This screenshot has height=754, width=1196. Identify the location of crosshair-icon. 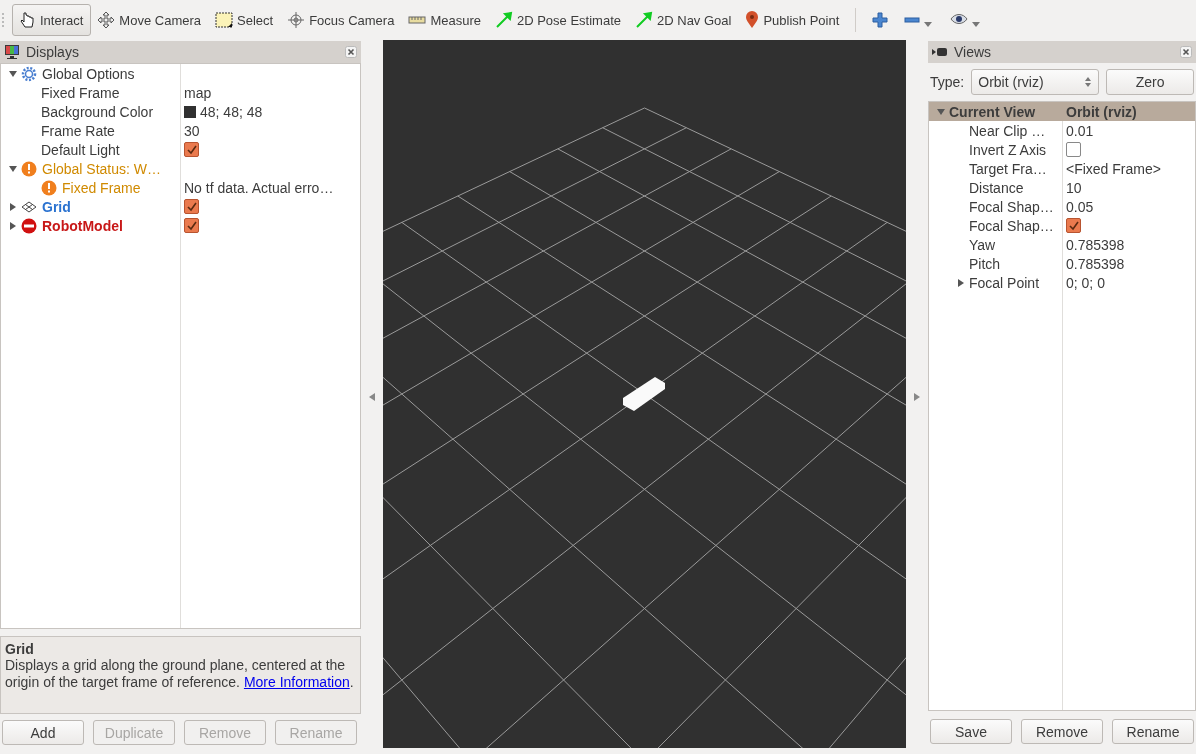
(296, 20).